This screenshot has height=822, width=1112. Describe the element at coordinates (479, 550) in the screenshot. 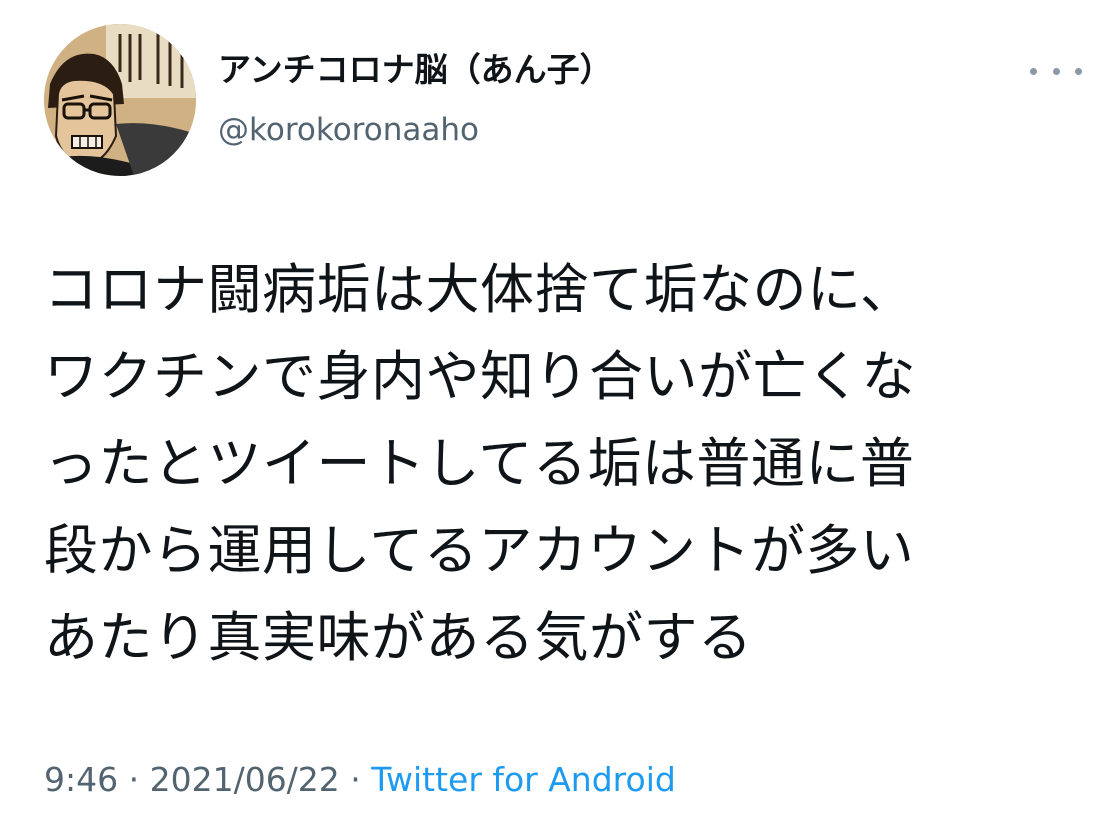

I see `tweet-text-line: 段から運用してるアカウントが多い` at that location.